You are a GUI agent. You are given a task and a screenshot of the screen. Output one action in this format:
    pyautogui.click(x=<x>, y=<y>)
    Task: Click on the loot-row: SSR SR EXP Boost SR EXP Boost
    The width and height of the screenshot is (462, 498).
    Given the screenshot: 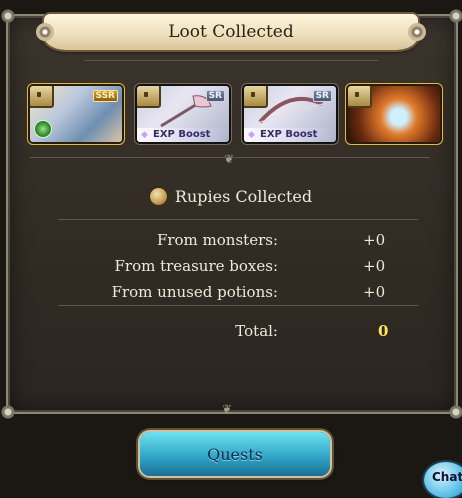 What is the action you would take?
    pyautogui.click(x=237, y=115)
    